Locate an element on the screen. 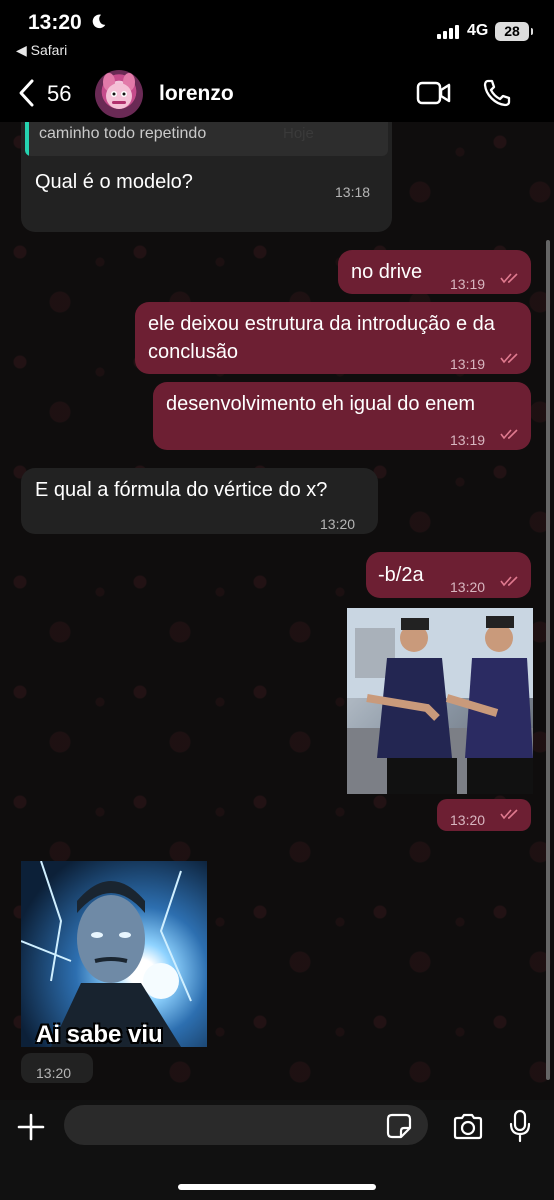 The width and height of the screenshot is (554, 1200). dancing-men-photo is located at coordinates (440, 701).